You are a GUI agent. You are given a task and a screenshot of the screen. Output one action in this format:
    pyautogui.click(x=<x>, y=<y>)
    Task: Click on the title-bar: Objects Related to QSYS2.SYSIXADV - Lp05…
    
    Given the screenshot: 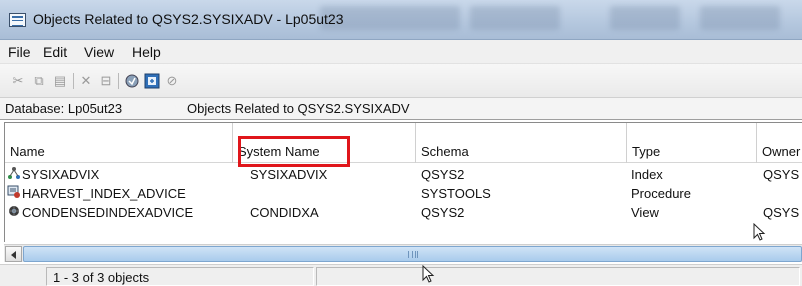 What is the action you would take?
    pyautogui.click(x=401, y=20)
    